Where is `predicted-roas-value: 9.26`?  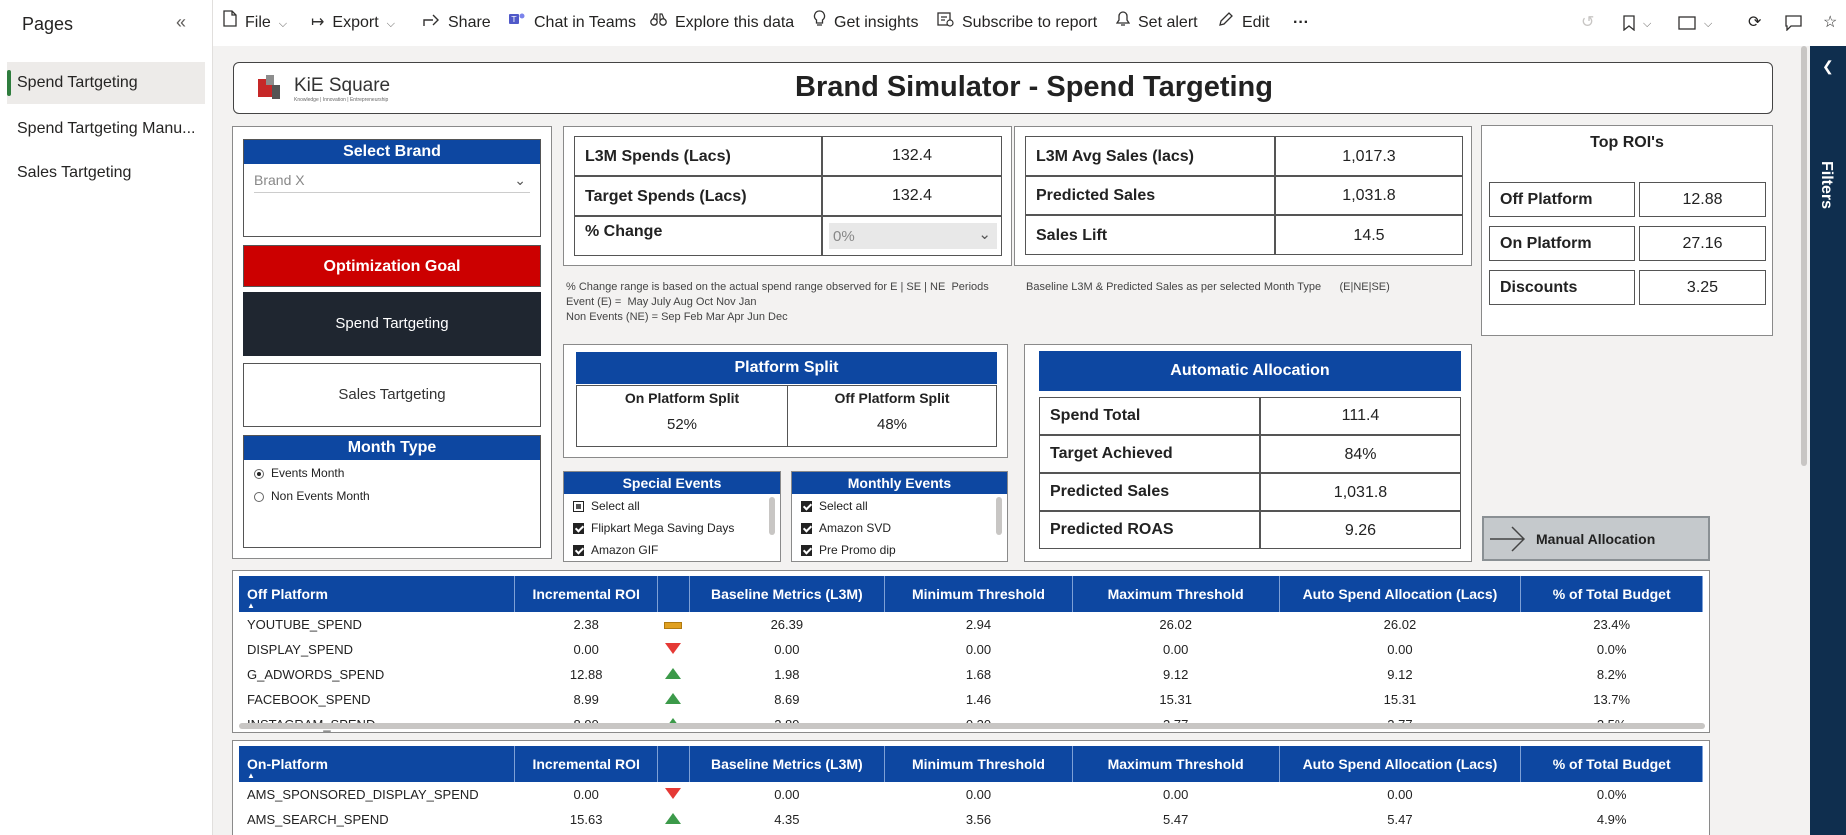 predicted-roas-value: 9.26 is located at coordinates (1360, 530).